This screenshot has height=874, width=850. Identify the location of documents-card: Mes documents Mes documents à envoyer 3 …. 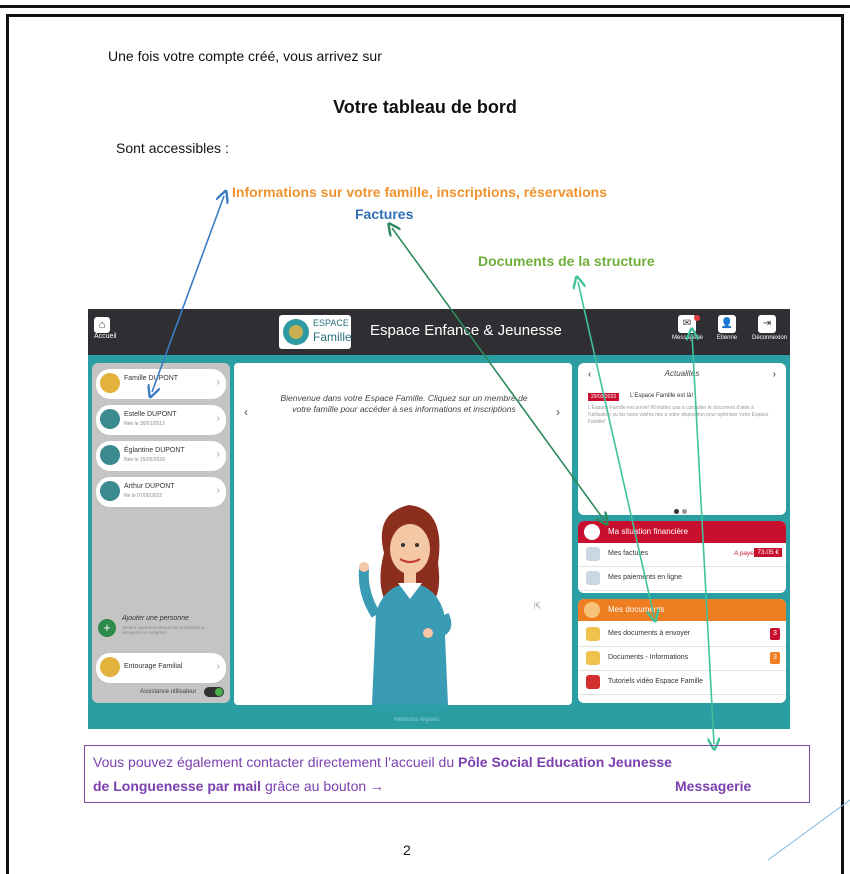
(682, 651).